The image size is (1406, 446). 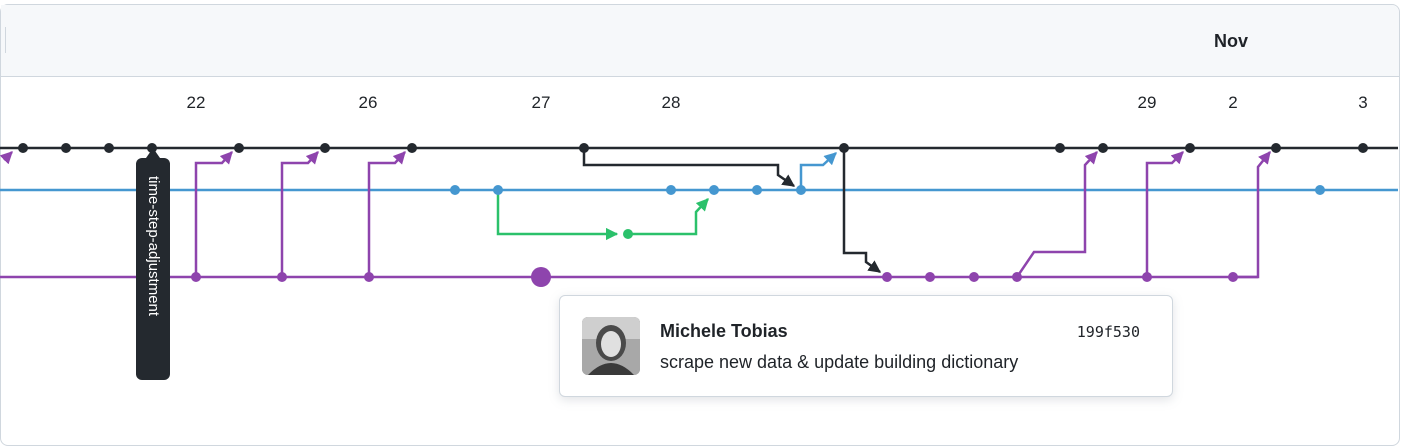 What do you see at coordinates (671, 102) in the screenshot?
I see `day-label: 28` at bounding box center [671, 102].